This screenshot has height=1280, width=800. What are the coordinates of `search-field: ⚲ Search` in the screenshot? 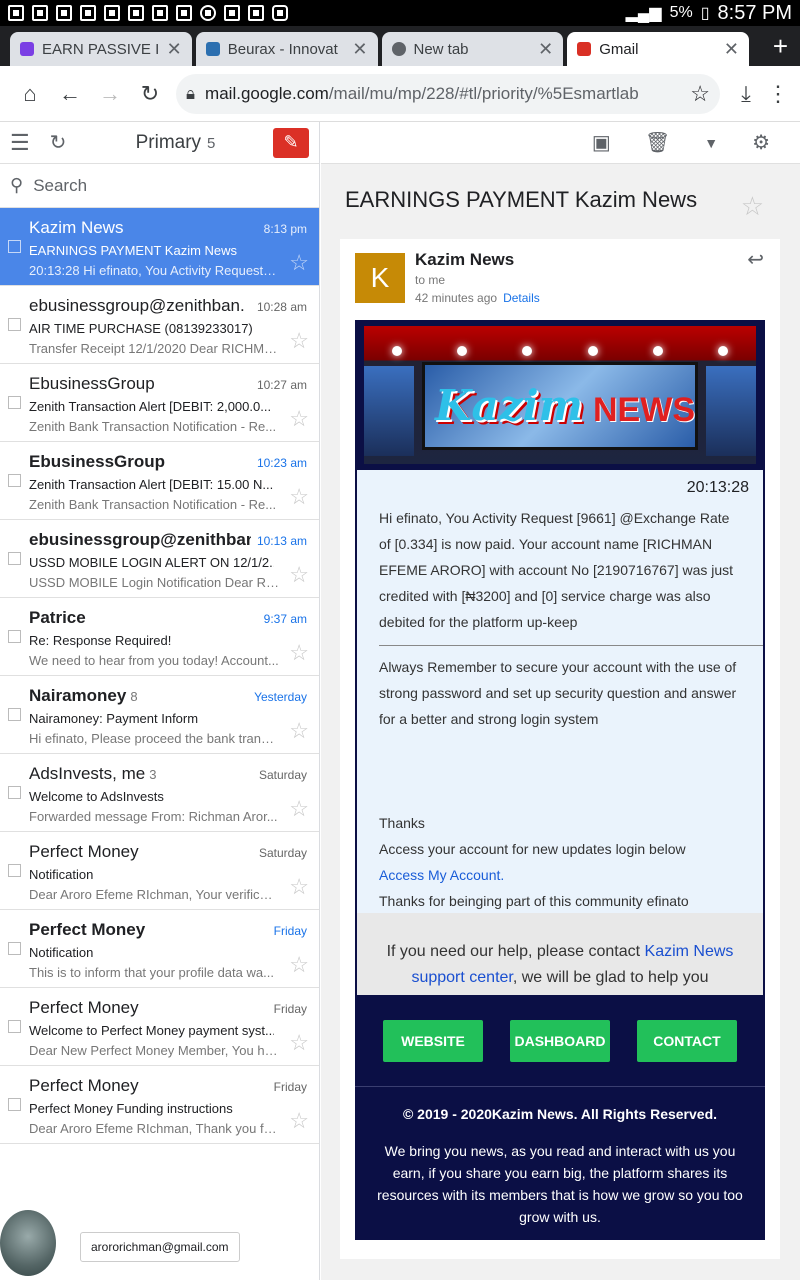 It's located at (159, 186).